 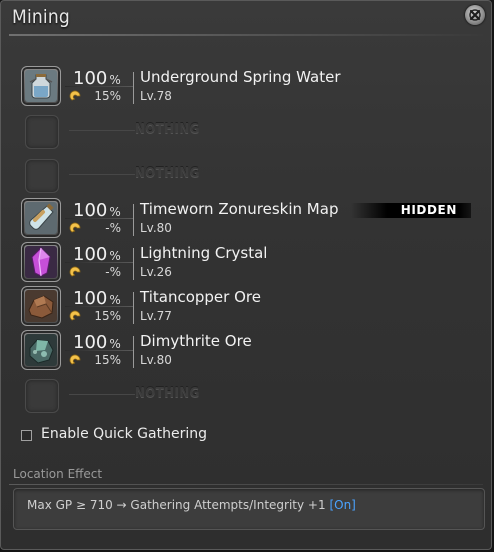 I want to click on lightning-crystal-icon, so click(x=41, y=262).